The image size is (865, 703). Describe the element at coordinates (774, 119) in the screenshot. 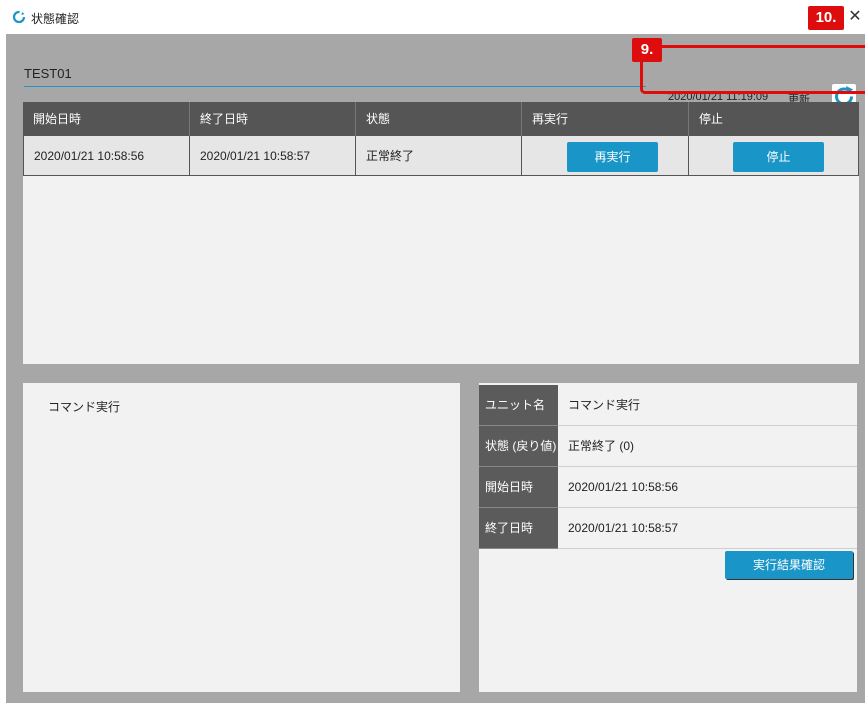

I see `column-header-stop: 停止` at that location.